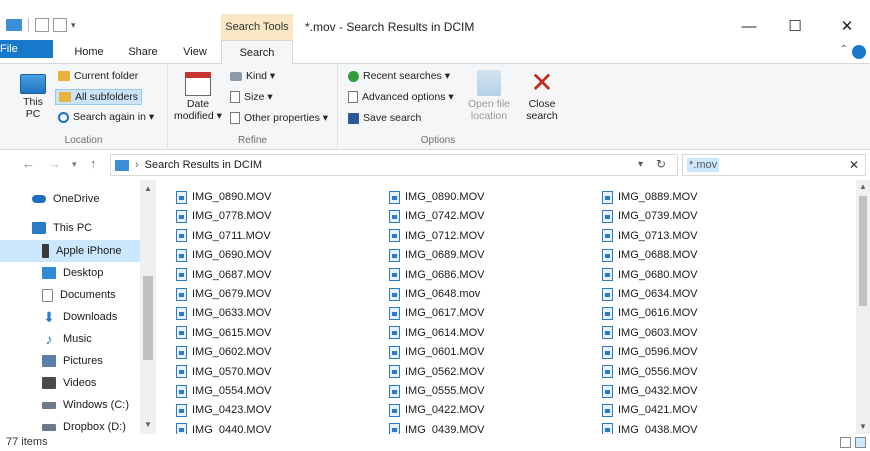 This screenshot has height=451, width=870. Describe the element at coordinates (223, 333) in the screenshot. I see `file-item: IMG_0615.MOV` at that location.